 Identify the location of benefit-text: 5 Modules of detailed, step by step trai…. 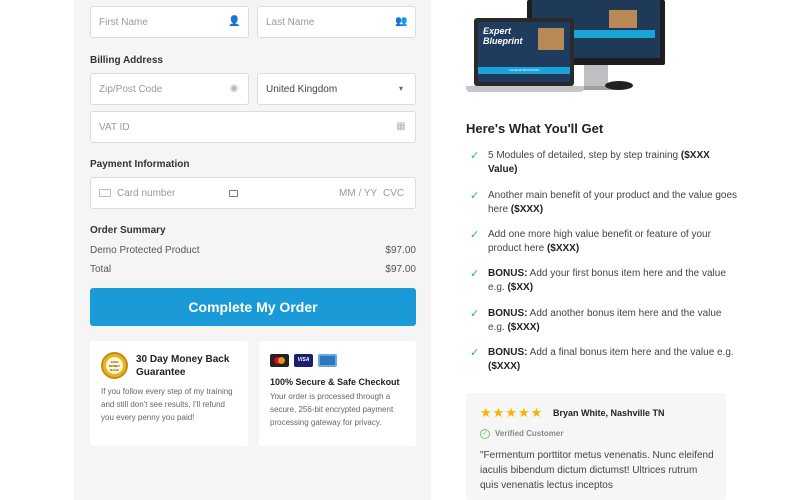
(584, 155).